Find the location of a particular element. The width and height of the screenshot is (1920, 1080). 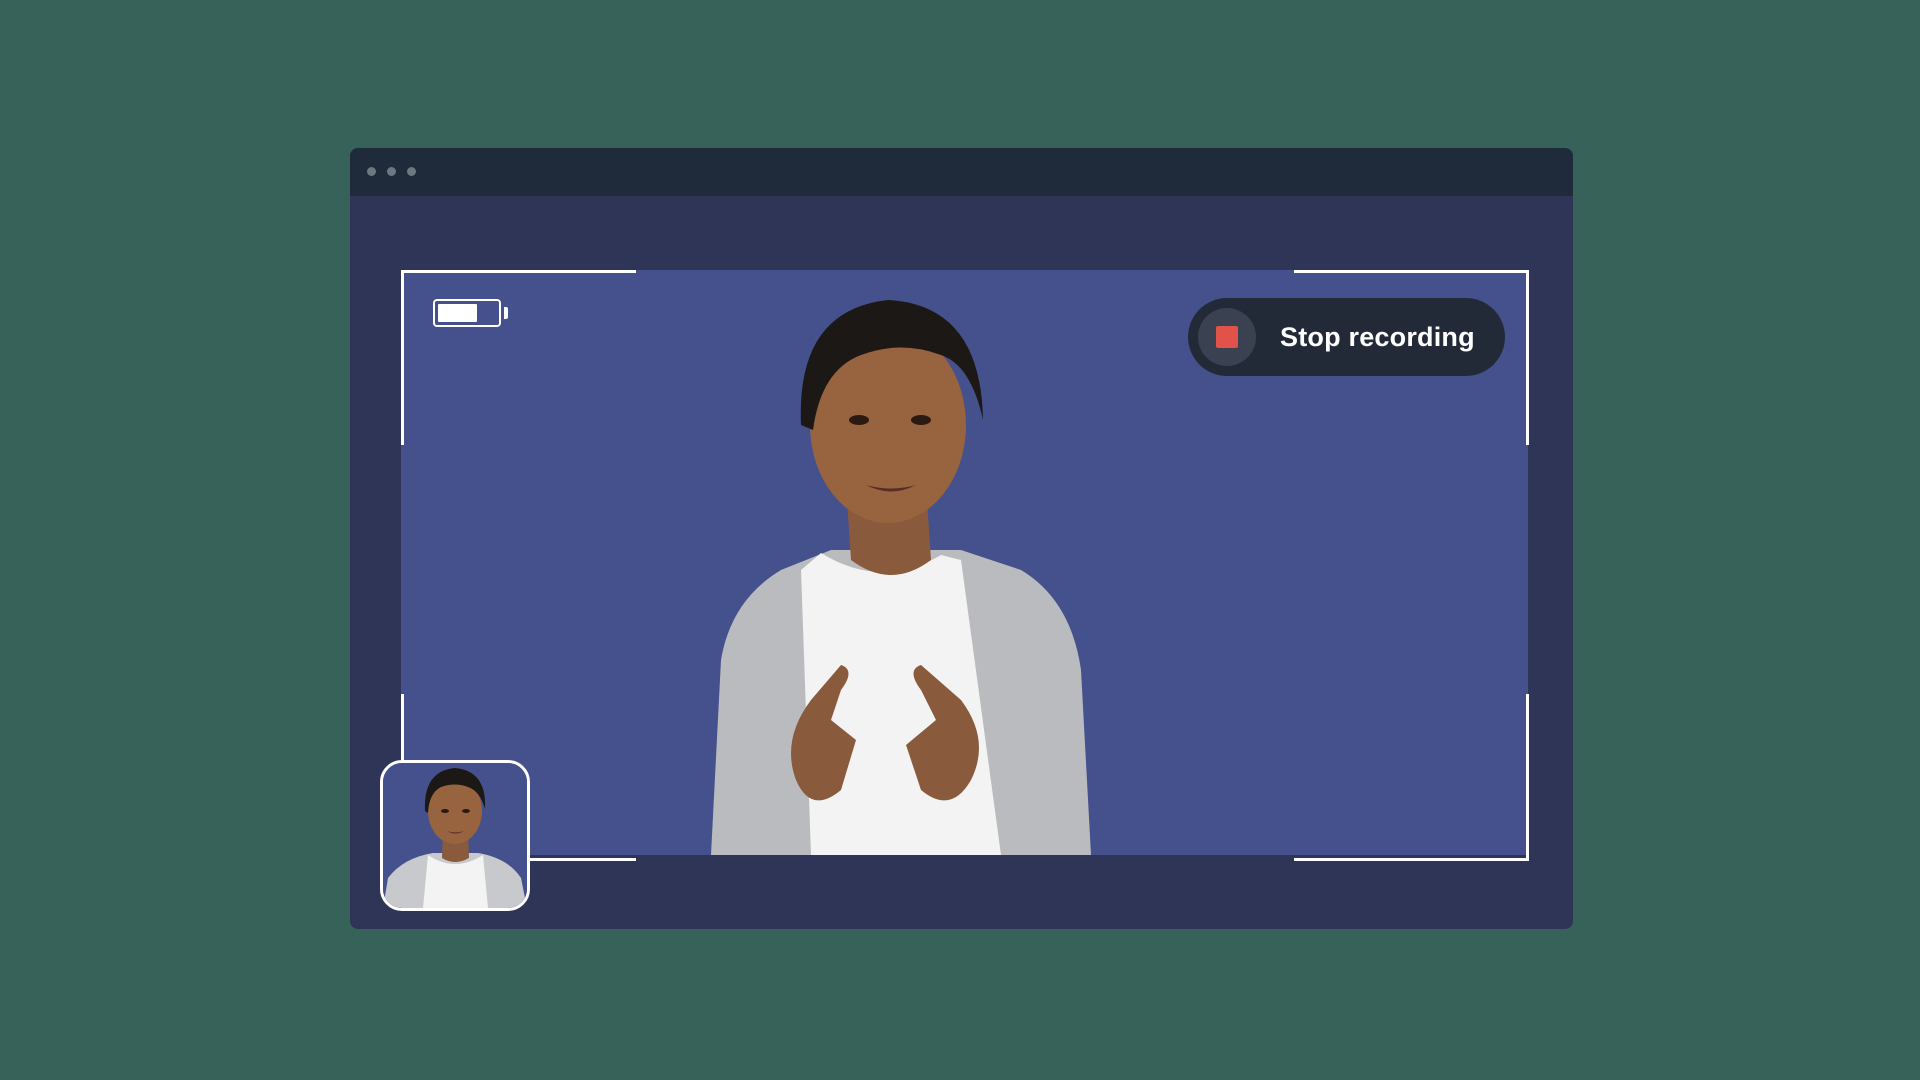

battery-tip is located at coordinates (506, 313).